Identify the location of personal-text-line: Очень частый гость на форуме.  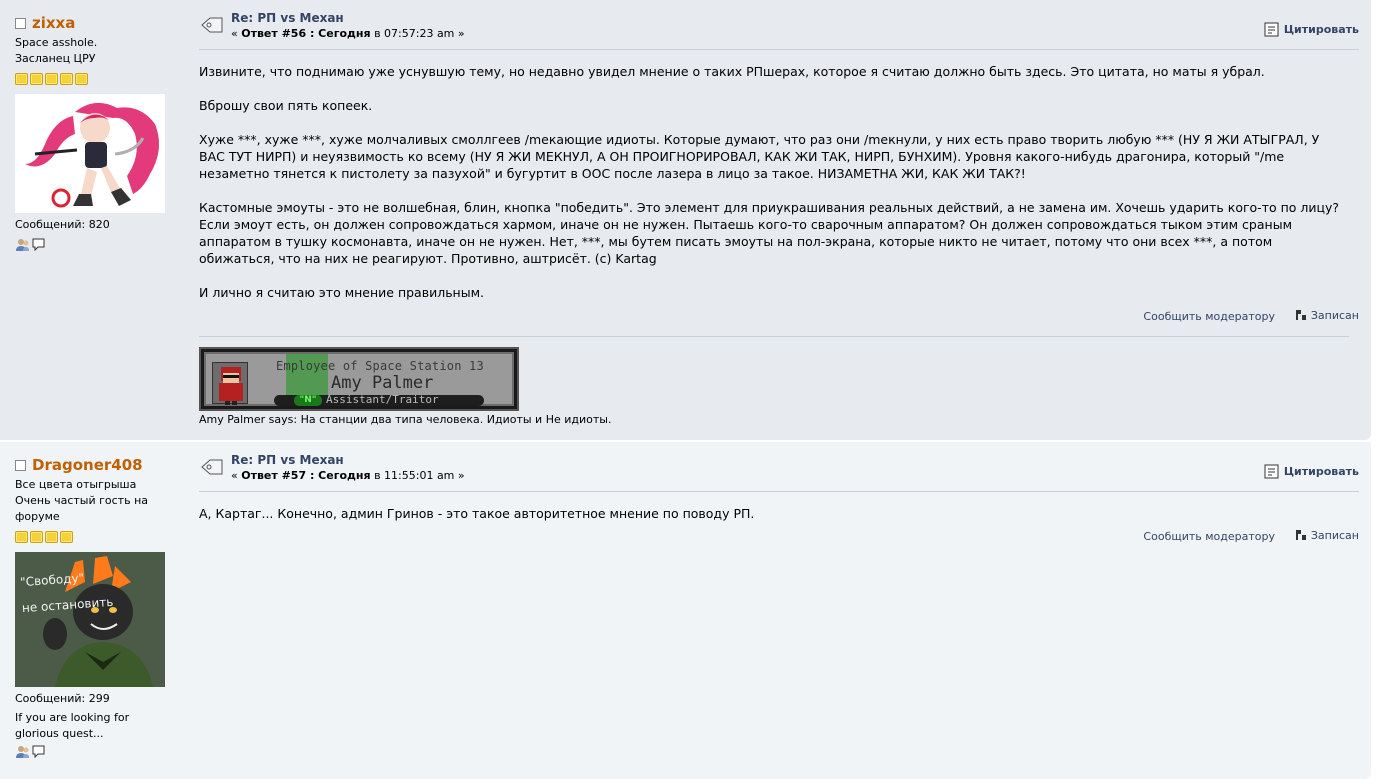
(81, 508).